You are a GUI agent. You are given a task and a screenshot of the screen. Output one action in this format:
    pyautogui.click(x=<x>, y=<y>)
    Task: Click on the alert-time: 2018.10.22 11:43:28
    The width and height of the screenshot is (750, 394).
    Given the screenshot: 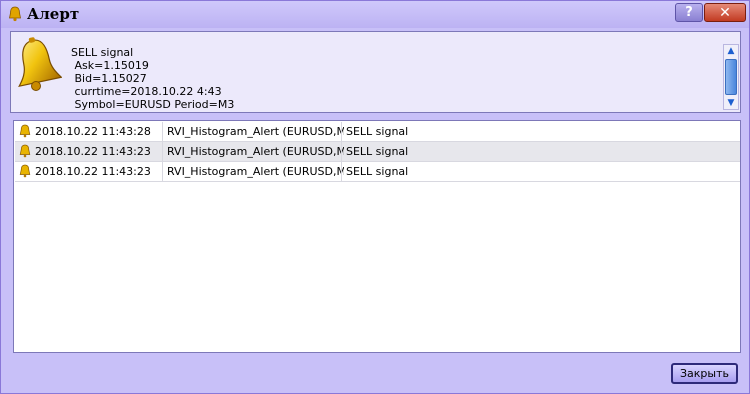 What is the action you would take?
    pyautogui.click(x=93, y=131)
    